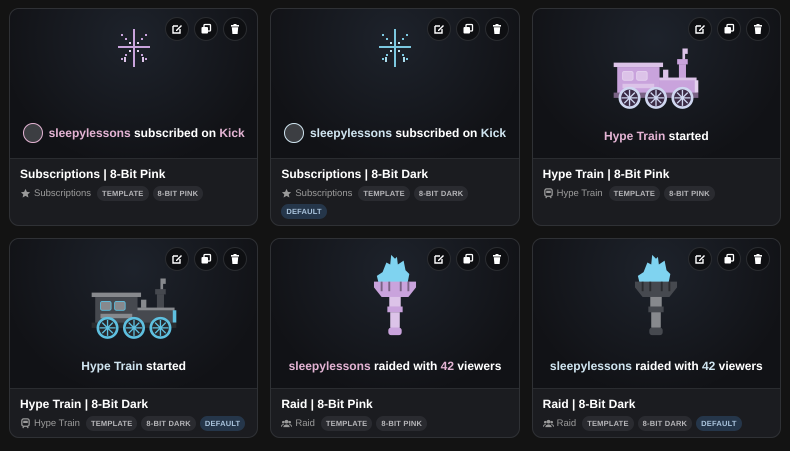  Describe the element at coordinates (606, 174) in the screenshot. I see `card-title: Hype Train | 8-Bit Pink` at that location.